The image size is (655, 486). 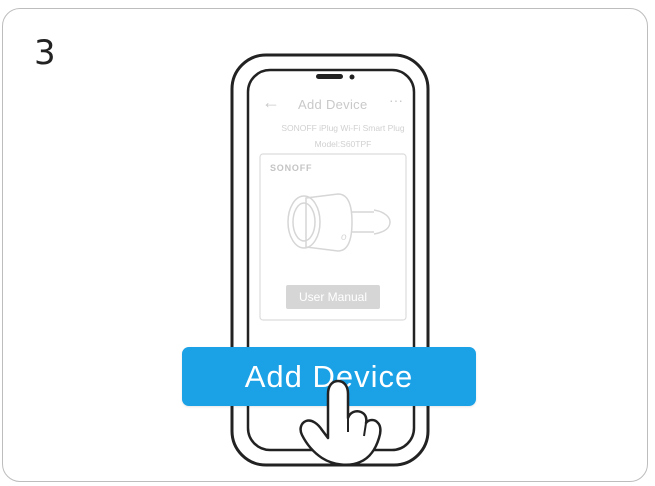 I want to click on screen-title: Add Device, so click(x=333, y=104).